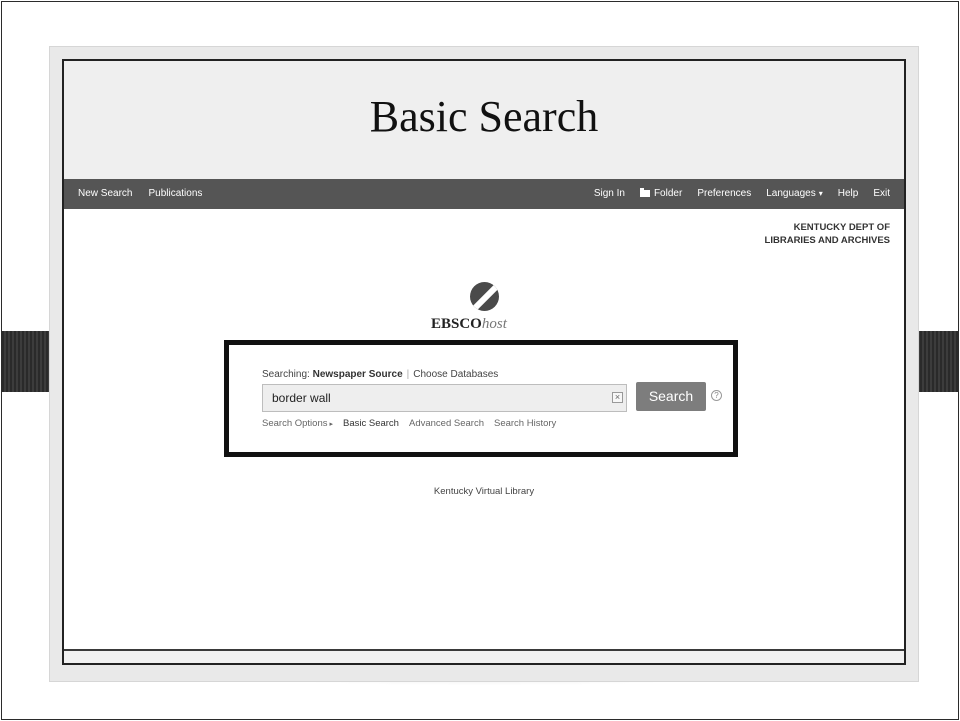 The width and height of the screenshot is (960, 721). I want to click on searching-label: Searching:, so click(286, 374).